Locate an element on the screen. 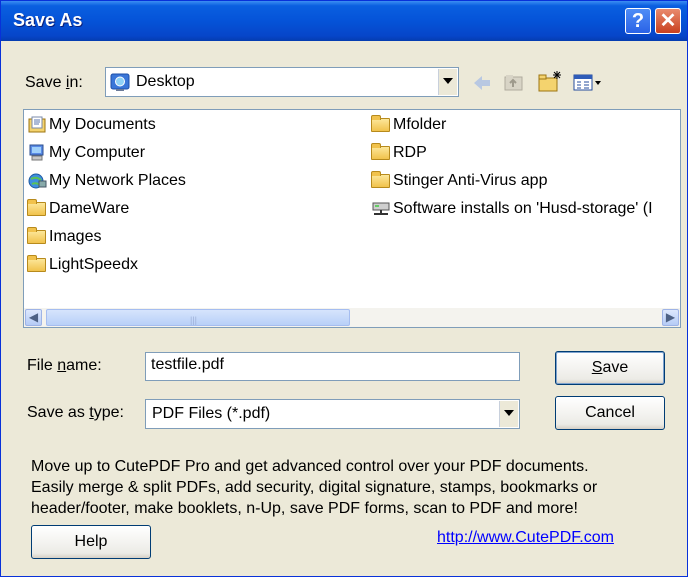 The width and height of the screenshot is (688, 577). list-item-label: LightSpeedx is located at coordinates (93, 264).